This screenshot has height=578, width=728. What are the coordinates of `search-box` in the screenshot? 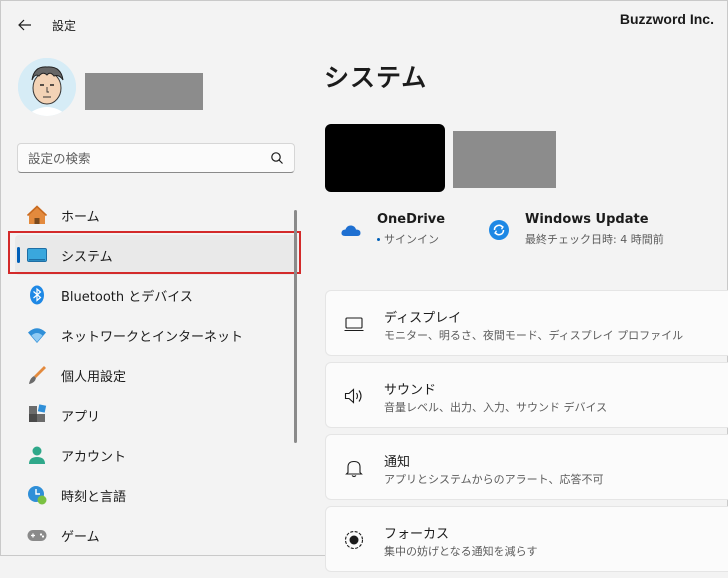 It's located at (156, 158).